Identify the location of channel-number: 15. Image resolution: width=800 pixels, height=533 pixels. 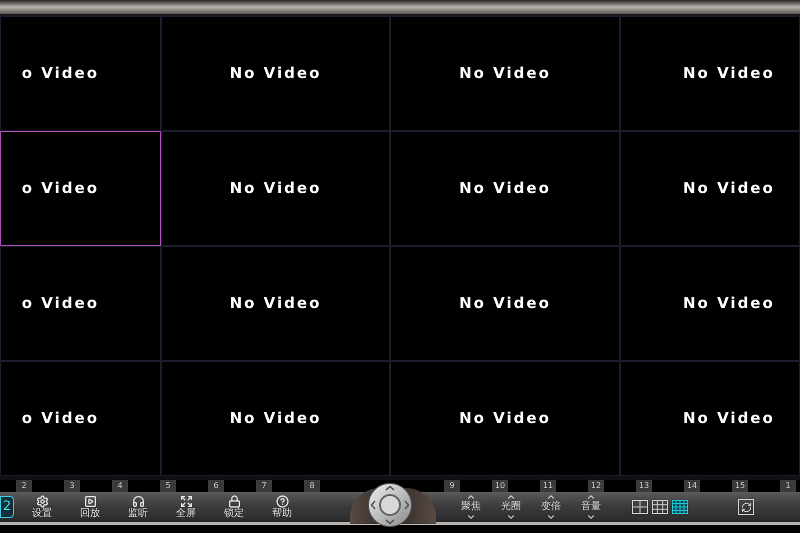
(740, 486).